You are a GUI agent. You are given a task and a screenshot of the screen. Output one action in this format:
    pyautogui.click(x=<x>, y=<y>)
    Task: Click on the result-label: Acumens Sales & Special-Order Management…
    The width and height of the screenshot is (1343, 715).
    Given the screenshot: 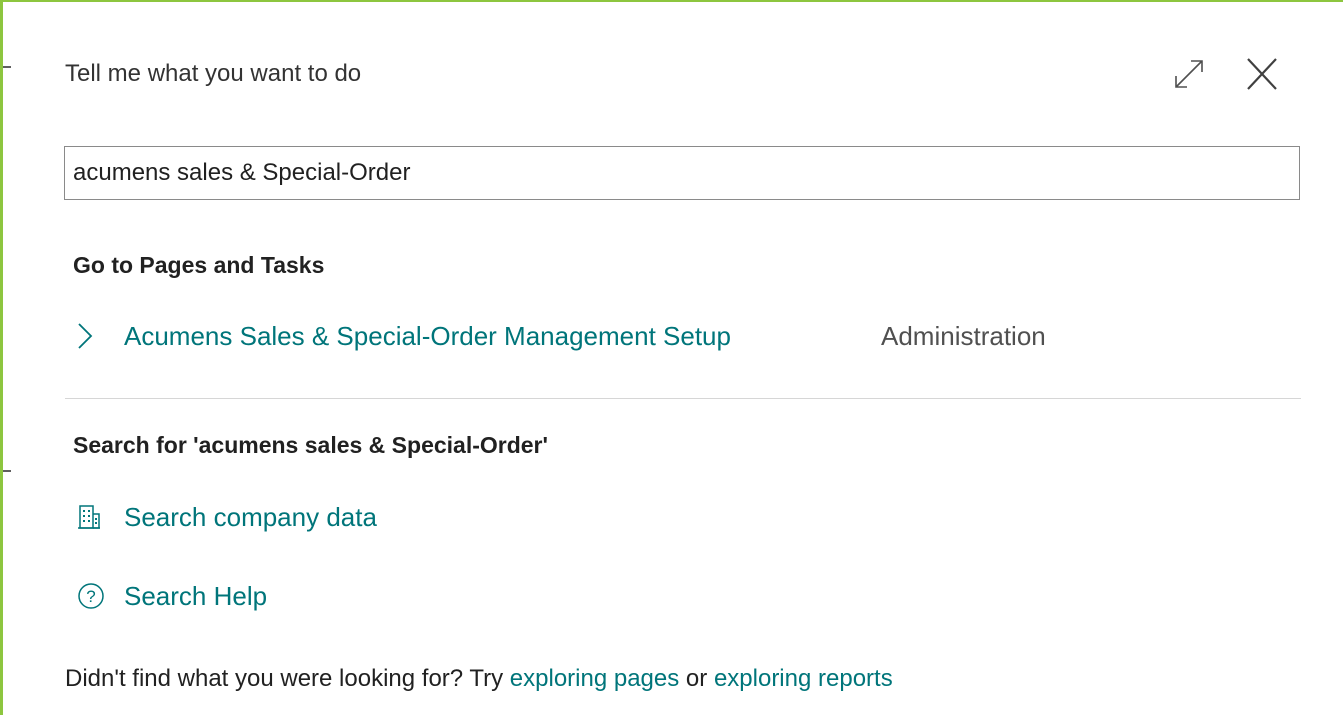 What is the action you would take?
    pyautogui.click(x=427, y=336)
    